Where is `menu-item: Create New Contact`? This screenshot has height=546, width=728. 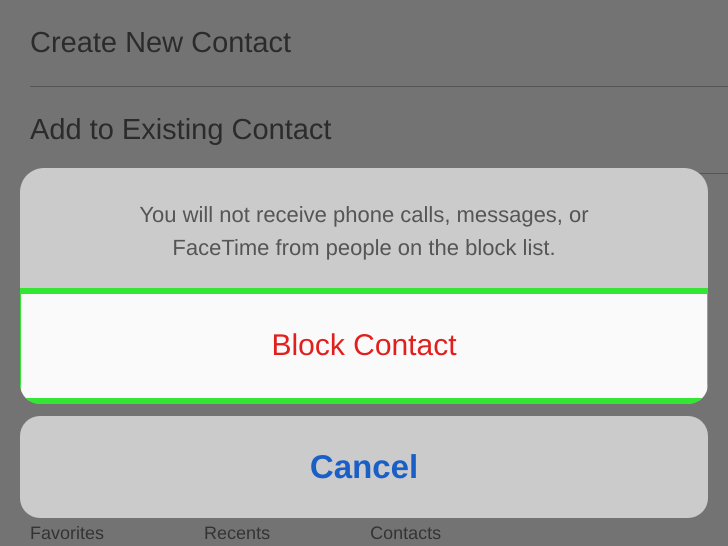 menu-item: Create New Contact is located at coordinates (161, 43).